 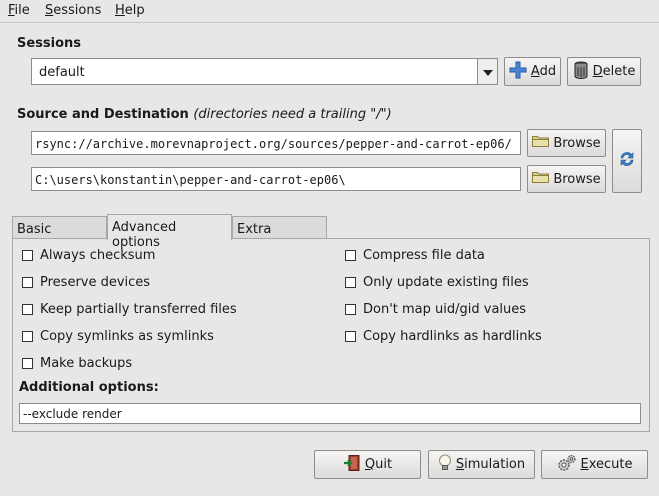 I want to click on delete-session-button: Delete, so click(x=604, y=71).